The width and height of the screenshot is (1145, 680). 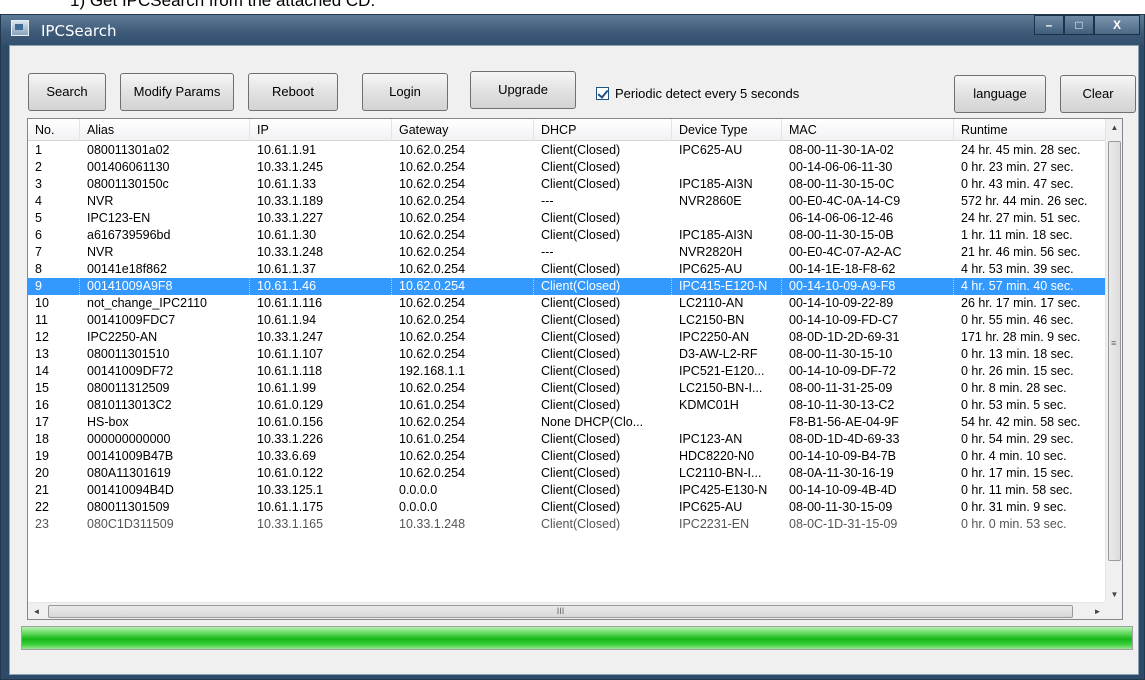 What do you see at coordinates (293, 92) in the screenshot?
I see `reboot-button: Reboot` at bounding box center [293, 92].